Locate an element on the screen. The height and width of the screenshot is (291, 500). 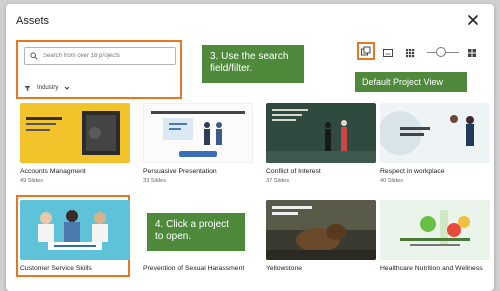
callout-default-view: Default Project View is located at coordinates (411, 82).